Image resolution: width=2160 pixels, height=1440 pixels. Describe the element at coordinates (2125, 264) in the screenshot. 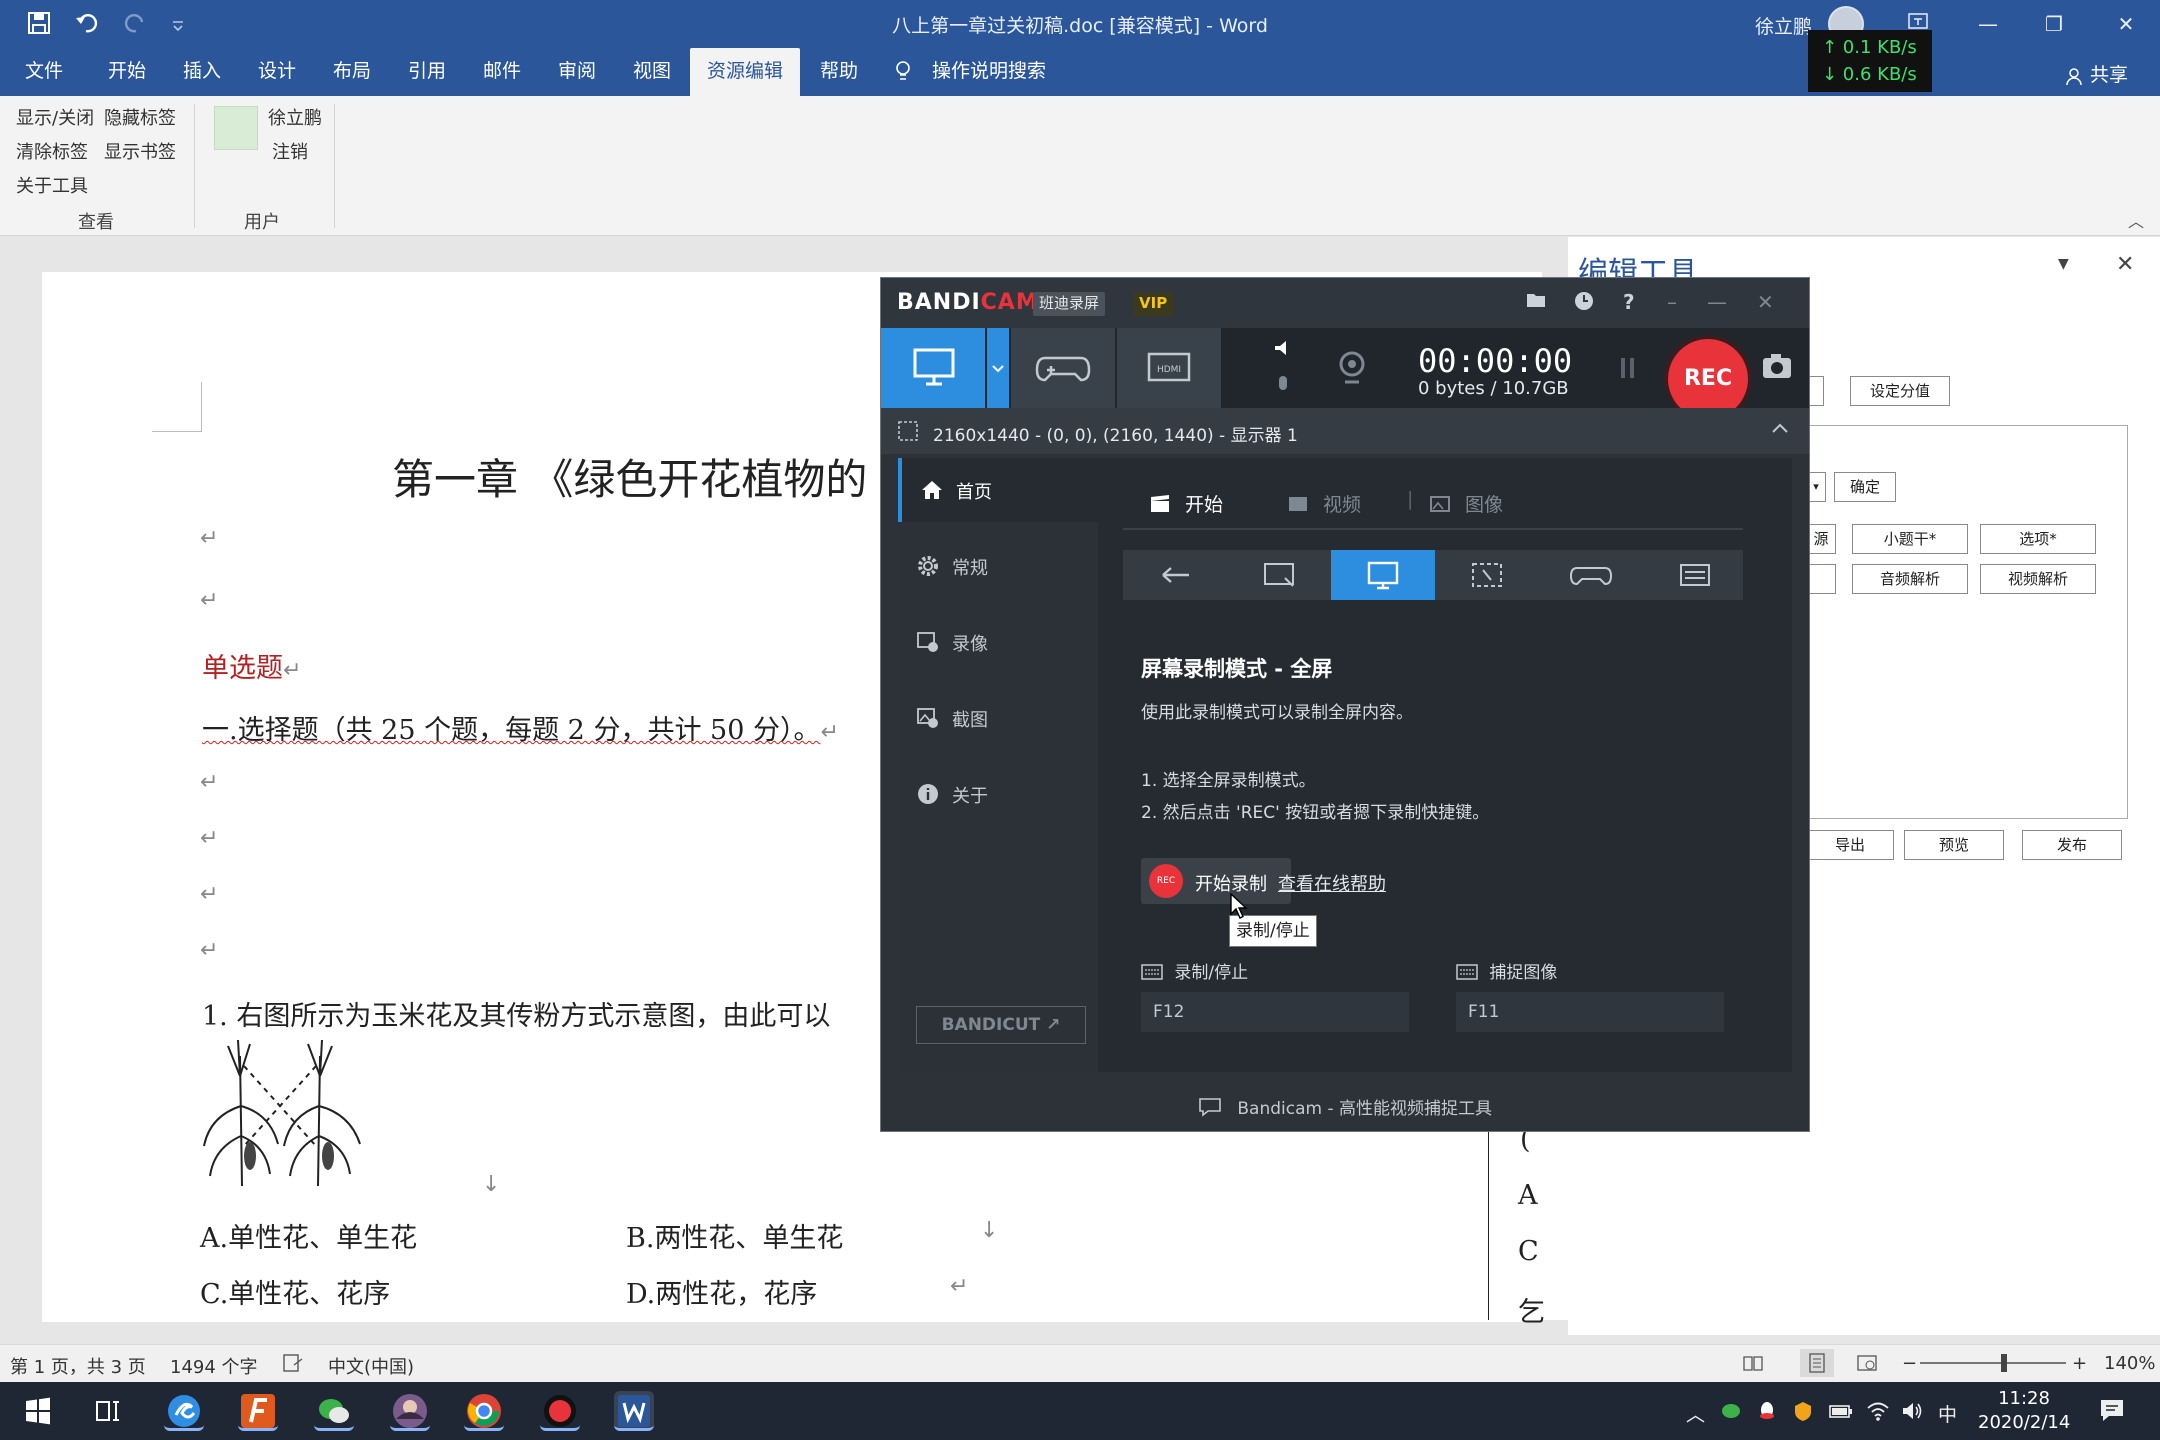

I see `pane-close-icon: ✕` at that location.